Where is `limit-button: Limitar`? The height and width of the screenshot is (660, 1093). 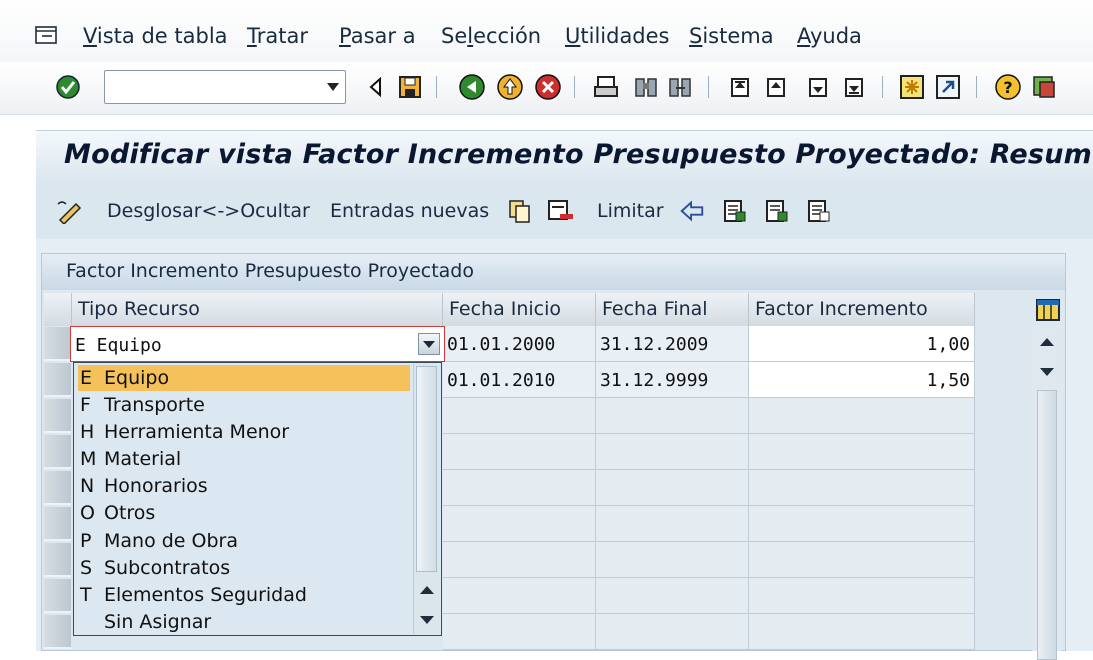
limit-button: Limitar is located at coordinates (630, 211).